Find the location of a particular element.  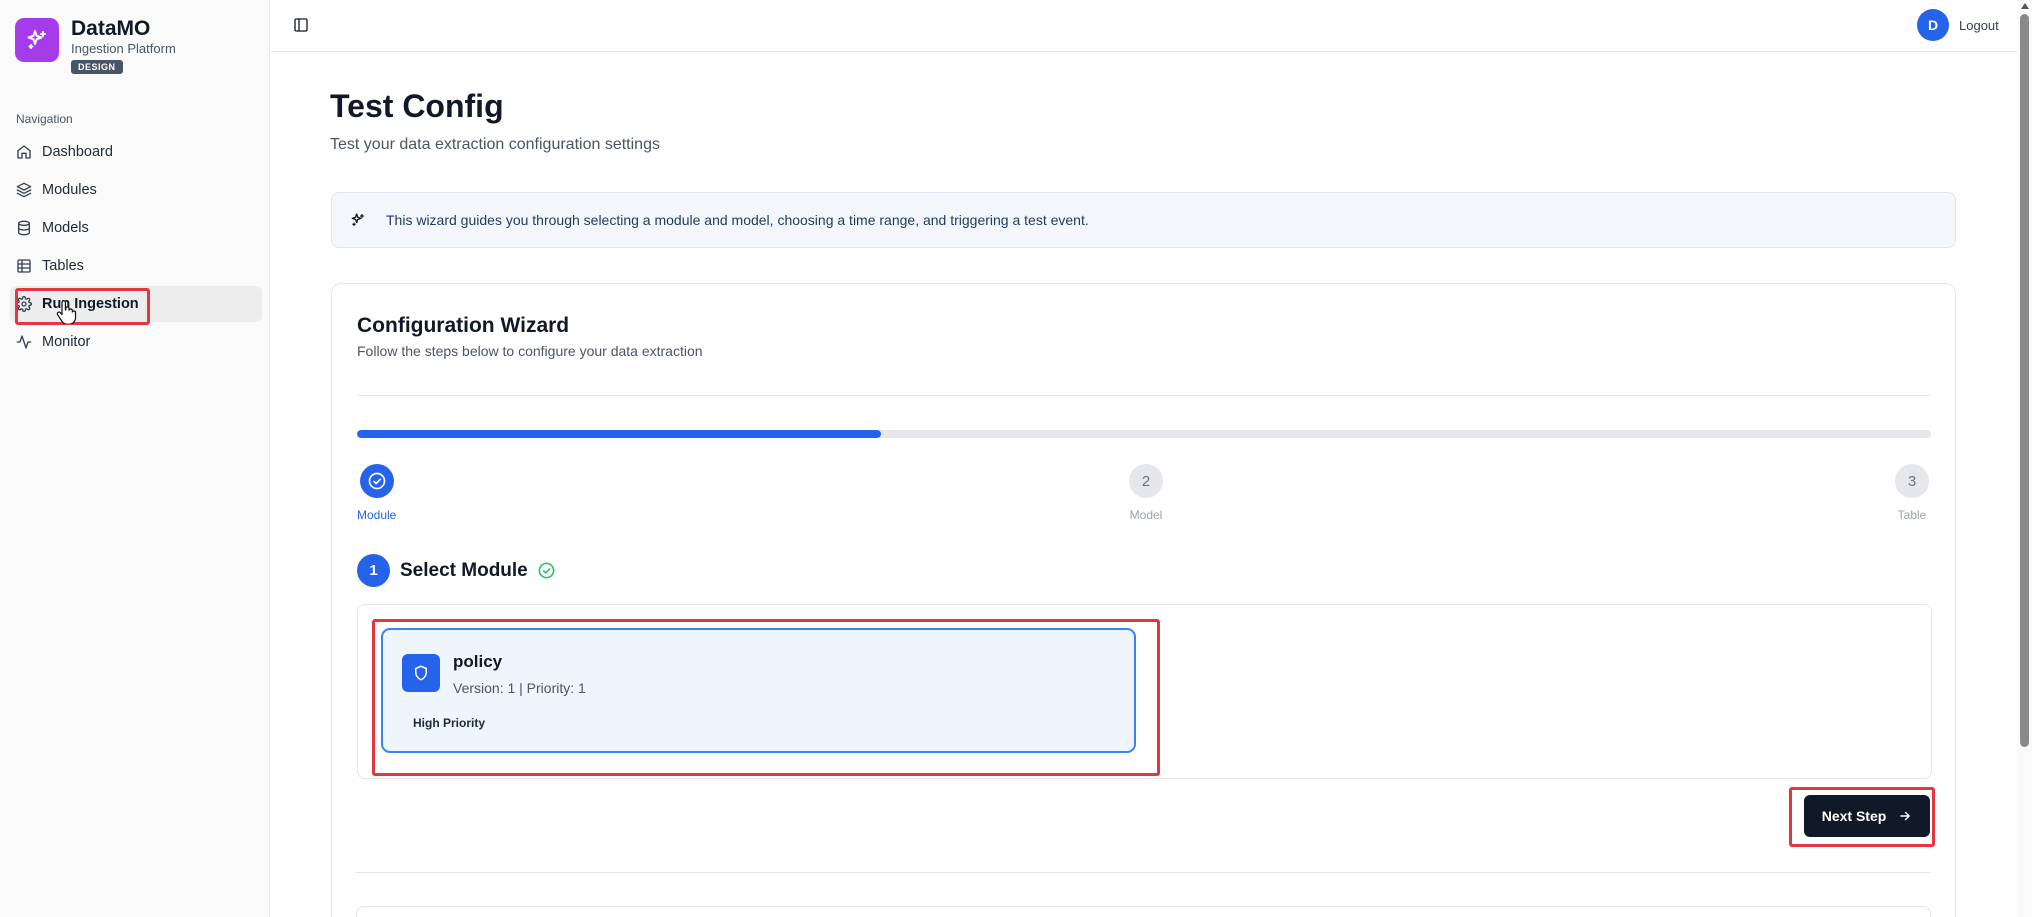

sidebar-item-label: Models is located at coordinates (65, 228).